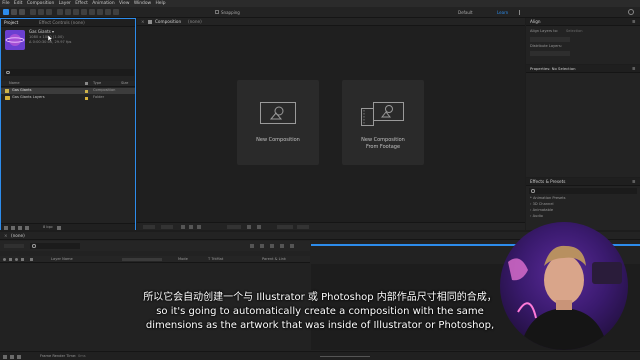 The height and width of the screenshot is (360, 640). Describe the element at coordinates (68, 226) in the screenshot. I see `project-footer: 8 bpc` at that location.